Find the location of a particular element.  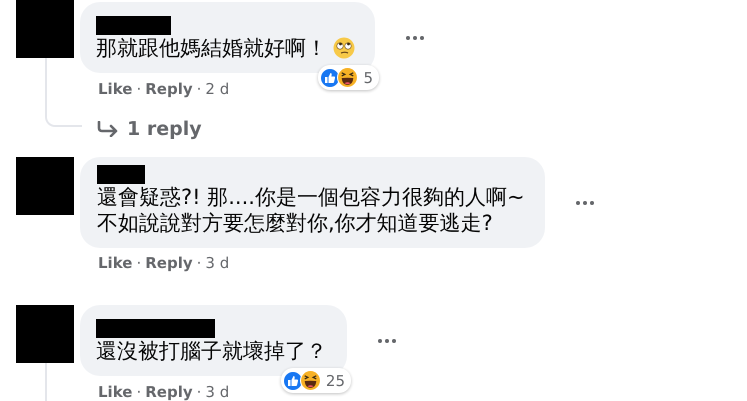

view-replies-link: 1 reply is located at coordinates (252, 129).